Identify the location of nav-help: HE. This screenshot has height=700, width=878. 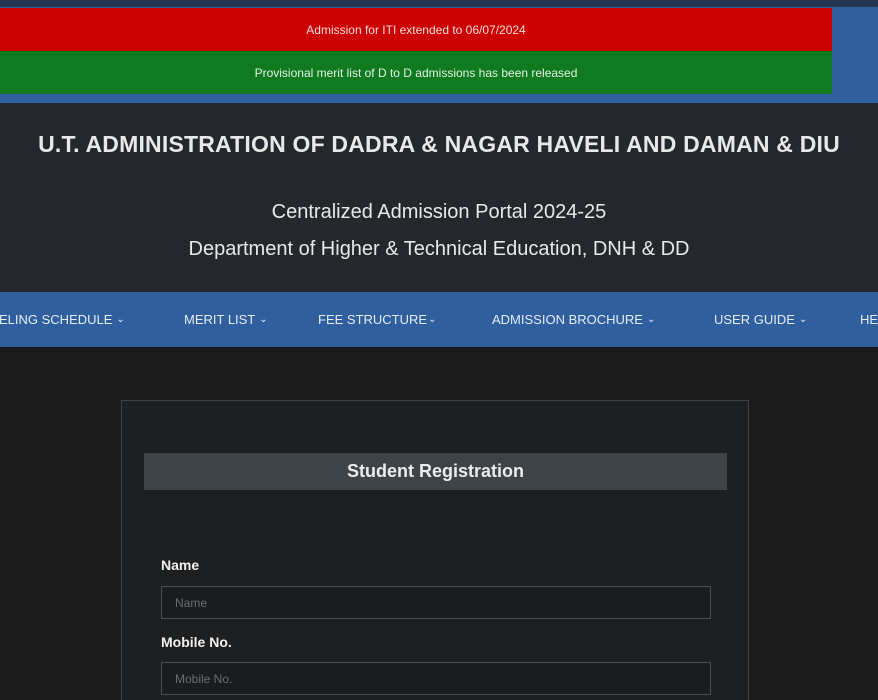
(869, 319).